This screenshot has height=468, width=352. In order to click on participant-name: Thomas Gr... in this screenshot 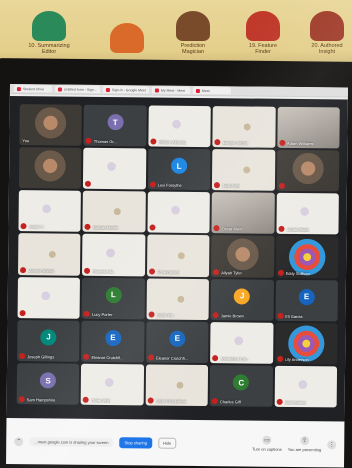, I will do `click(105, 142)`.